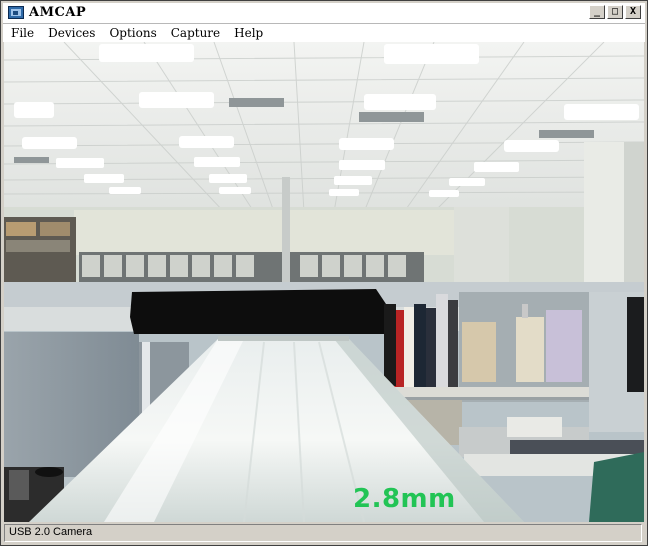 The height and width of the screenshot is (546, 648). What do you see at coordinates (51, 532) in the screenshot?
I see `device-status-text: USB 2.0 Camera` at bounding box center [51, 532].